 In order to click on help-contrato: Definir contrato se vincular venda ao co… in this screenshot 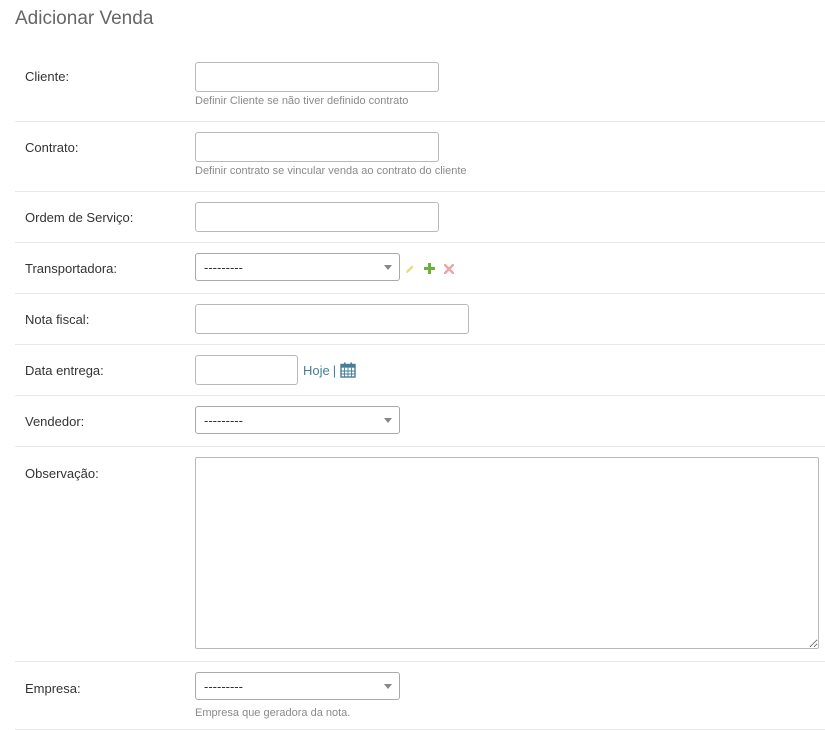, I will do `click(331, 171)`.